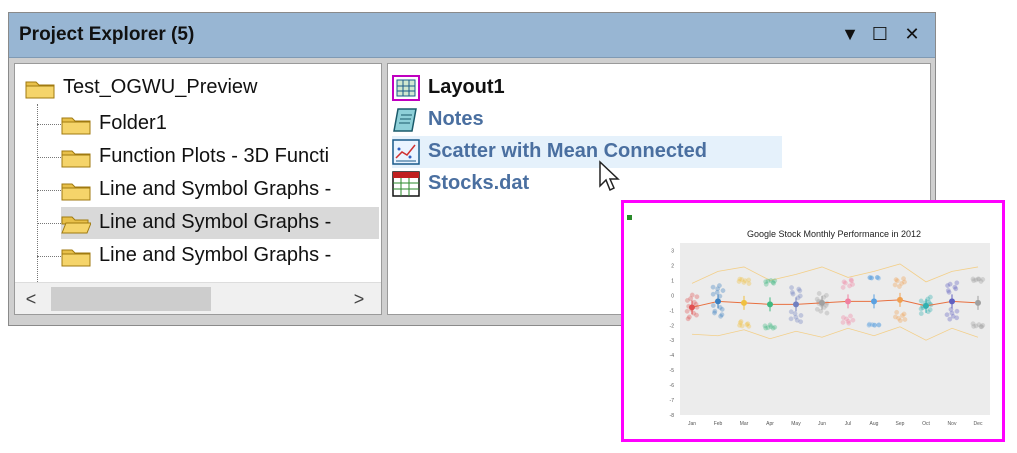 This screenshot has height=453, width=1017. Describe the element at coordinates (822, 424) in the screenshot. I see `x-tick-label: Jun` at that location.